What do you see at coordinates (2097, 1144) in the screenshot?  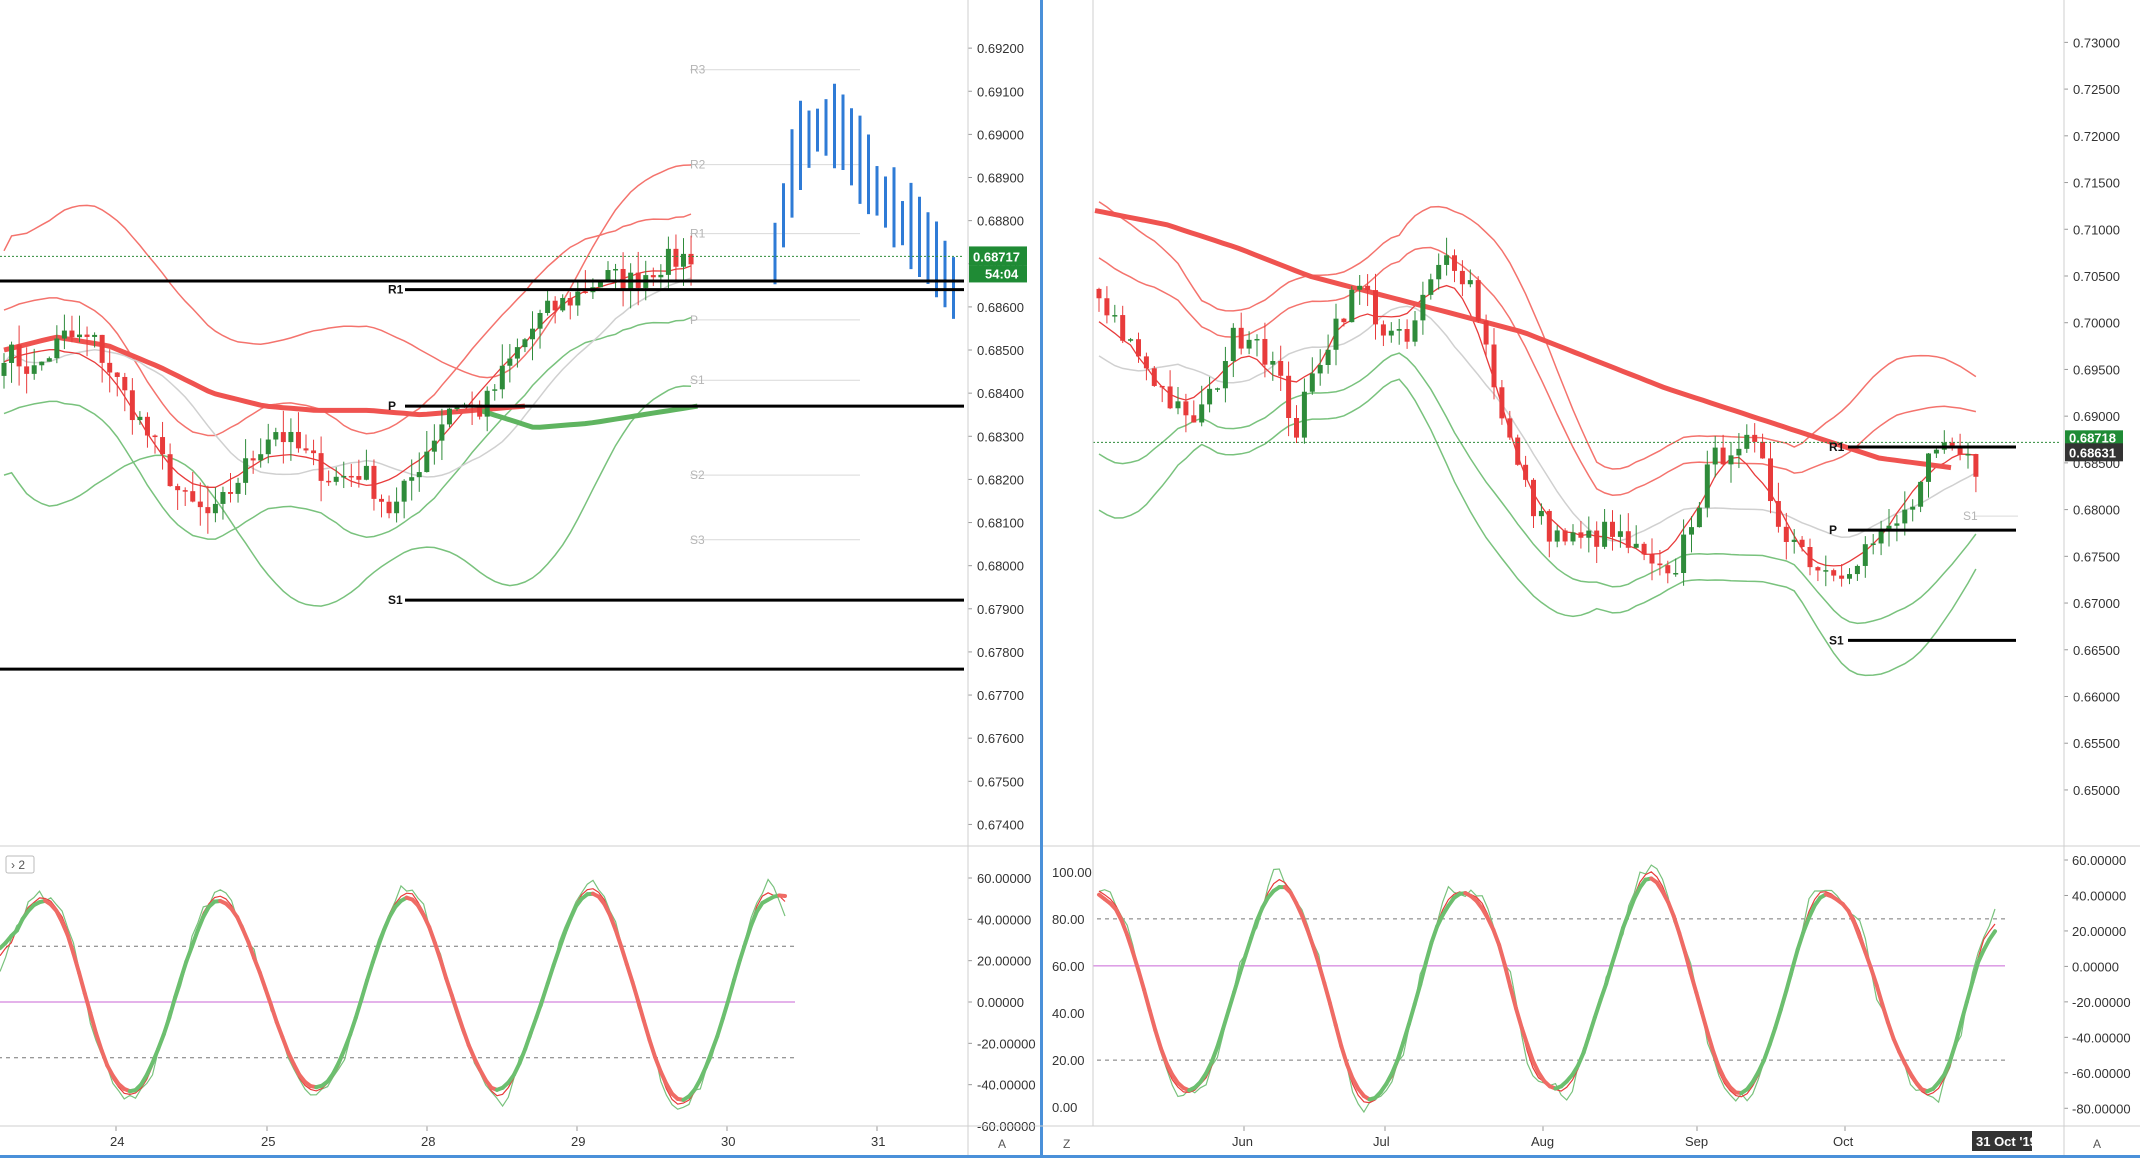 I see `auto-scale-button: A` at bounding box center [2097, 1144].